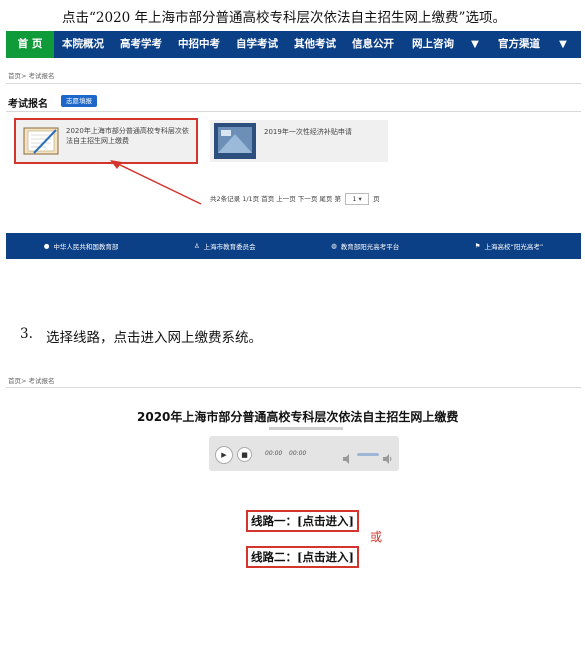 The height and width of the screenshot is (657, 585). I want to click on nav-self-study: 自学考试, so click(257, 44).